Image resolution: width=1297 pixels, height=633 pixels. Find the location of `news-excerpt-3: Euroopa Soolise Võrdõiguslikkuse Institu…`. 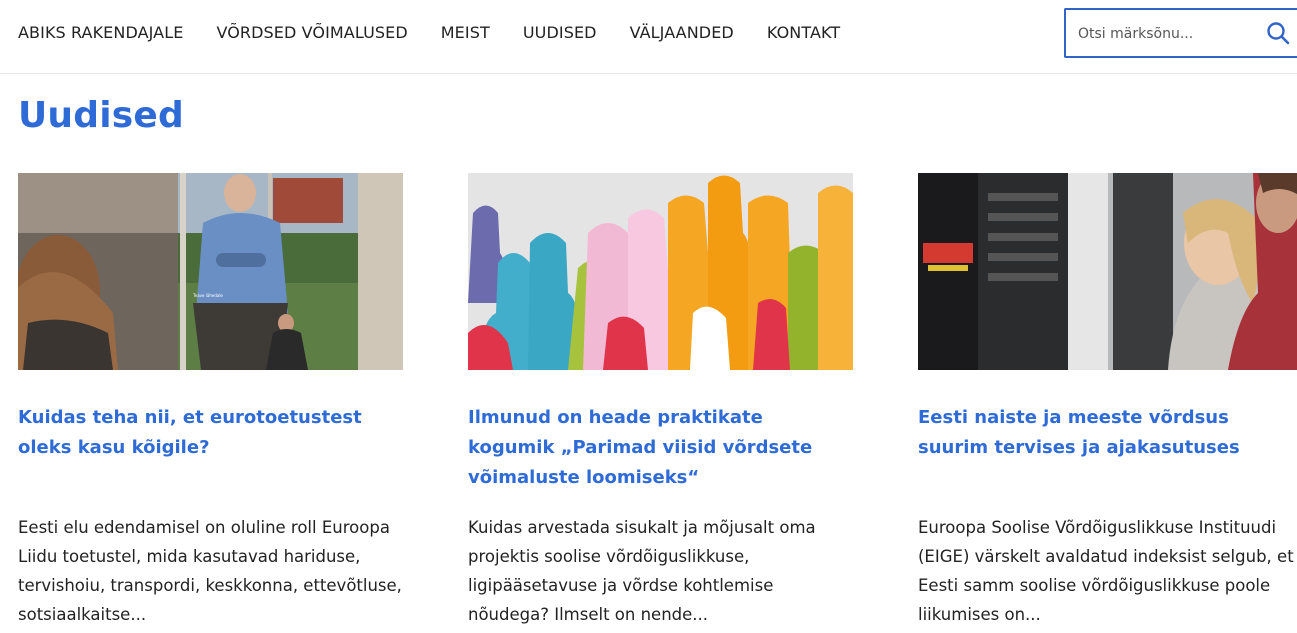

news-excerpt-3: Euroopa Soolise Võrdõiguslikkuse Institu… is located at coordinates (1106, 571).